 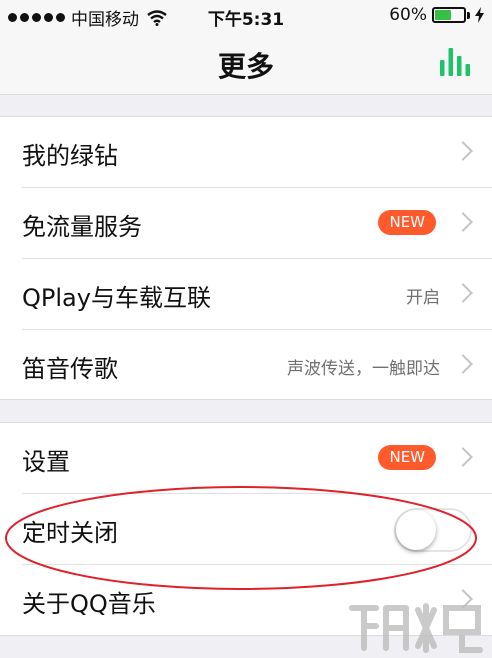 What do you see at coordinates (89, 604) in the screenshot?
I see `menu-item-label: 关于QQ音乐` at bounding box center [89, 604].